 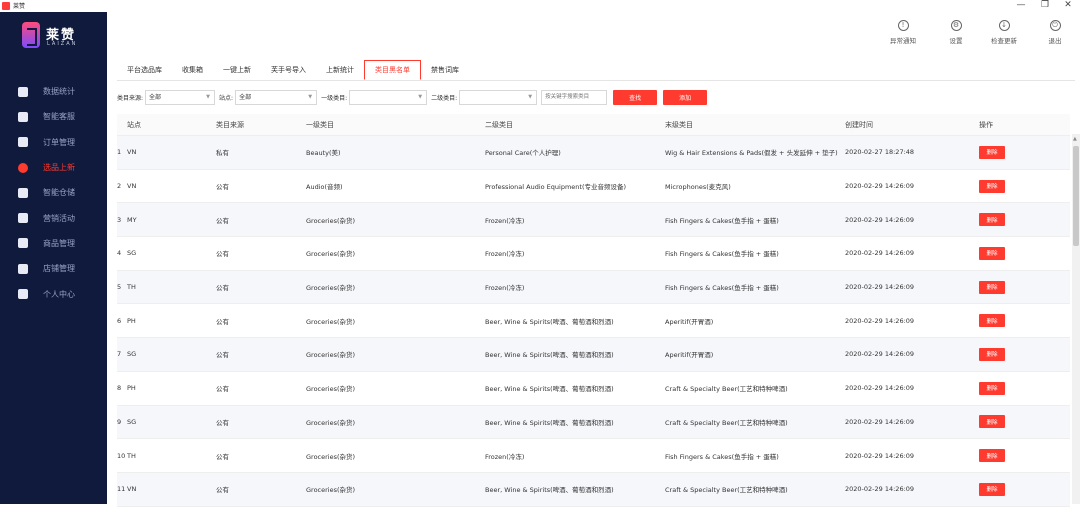 I want to click on sidebar-item-label: 个人中心, so click(x=59, y=294).